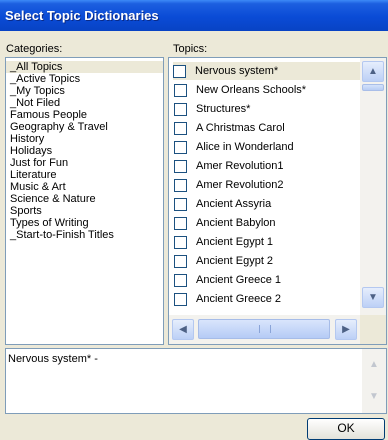 The width and height of the screenshot is (388, 440). I want to click on topic-item: Ancient Assyria, so click(267, 204).